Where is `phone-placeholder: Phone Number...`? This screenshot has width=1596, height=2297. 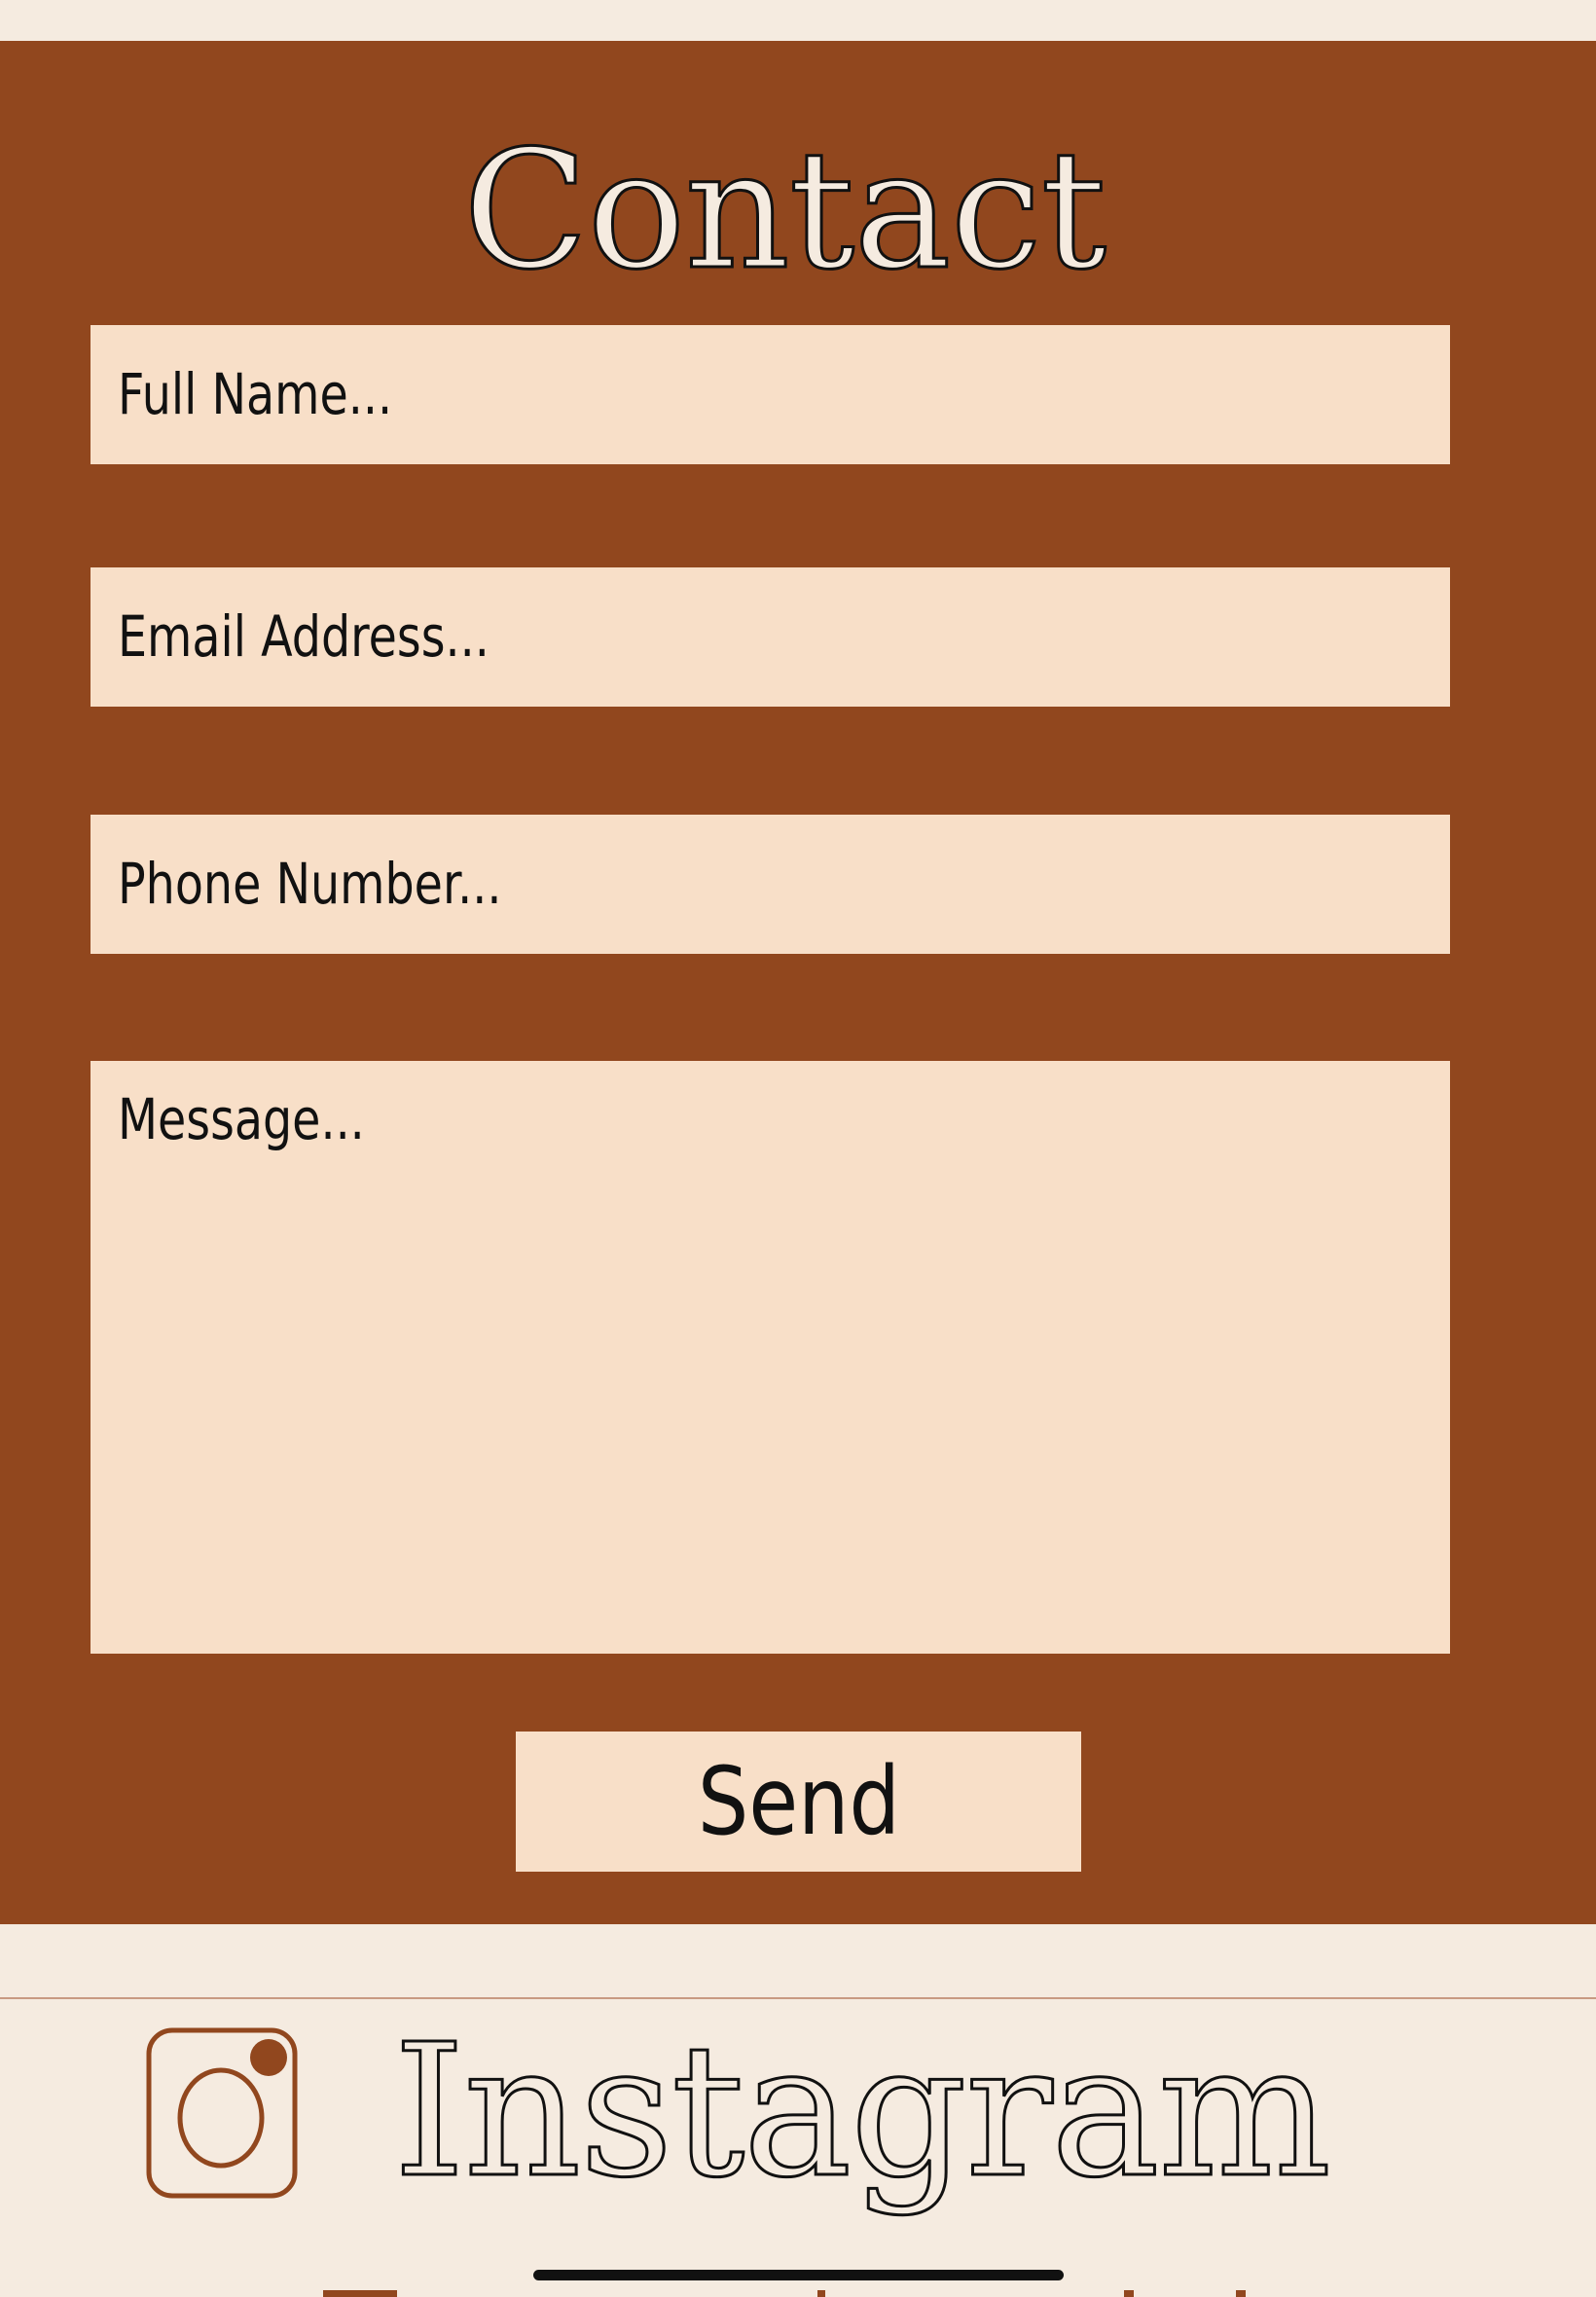 phone-placeholder: Phone Number... is located at coordinates (310, 884).